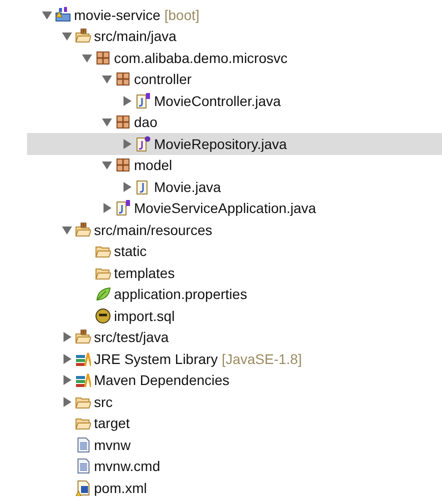 The image size is (442, 498). I want to click on tree-item-label: movie-service, so click(117, 14).